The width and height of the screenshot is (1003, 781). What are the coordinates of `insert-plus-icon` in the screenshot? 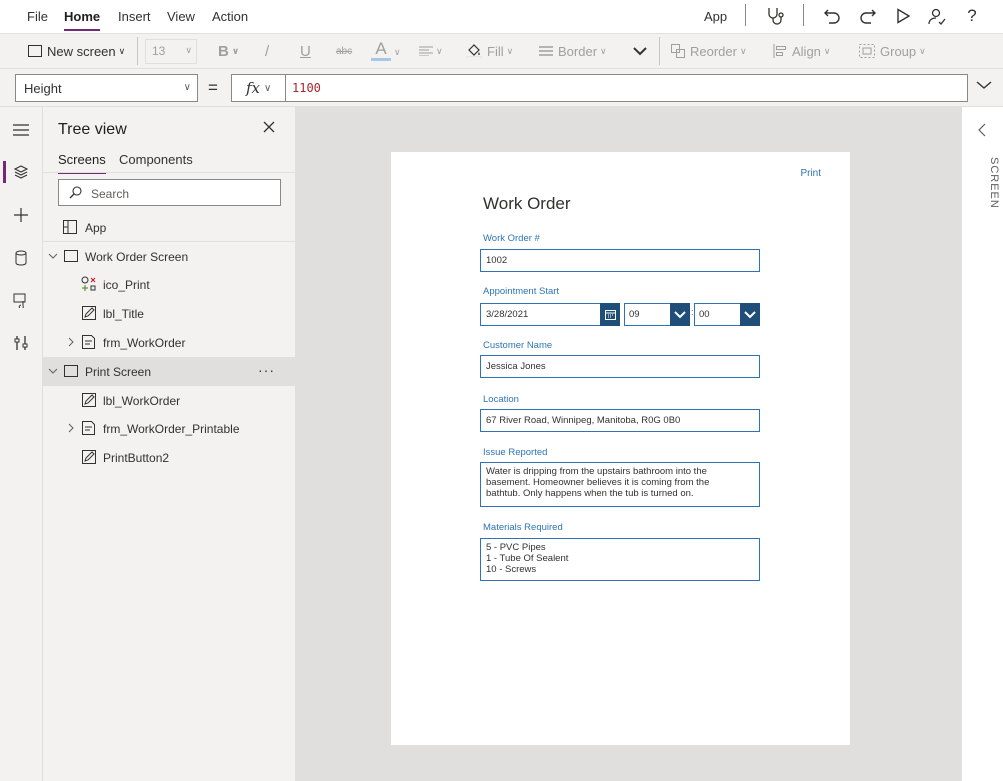 It's located at (21, 215).